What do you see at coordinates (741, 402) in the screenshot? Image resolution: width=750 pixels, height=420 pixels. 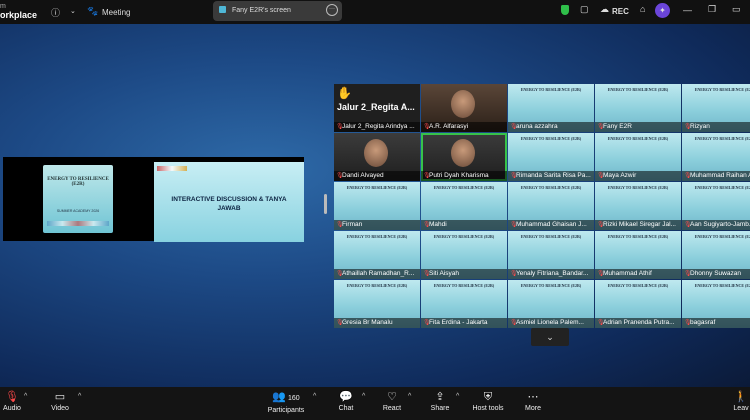 I see `leave-button: 🚶 Leav` at bounding box center [741, 402].